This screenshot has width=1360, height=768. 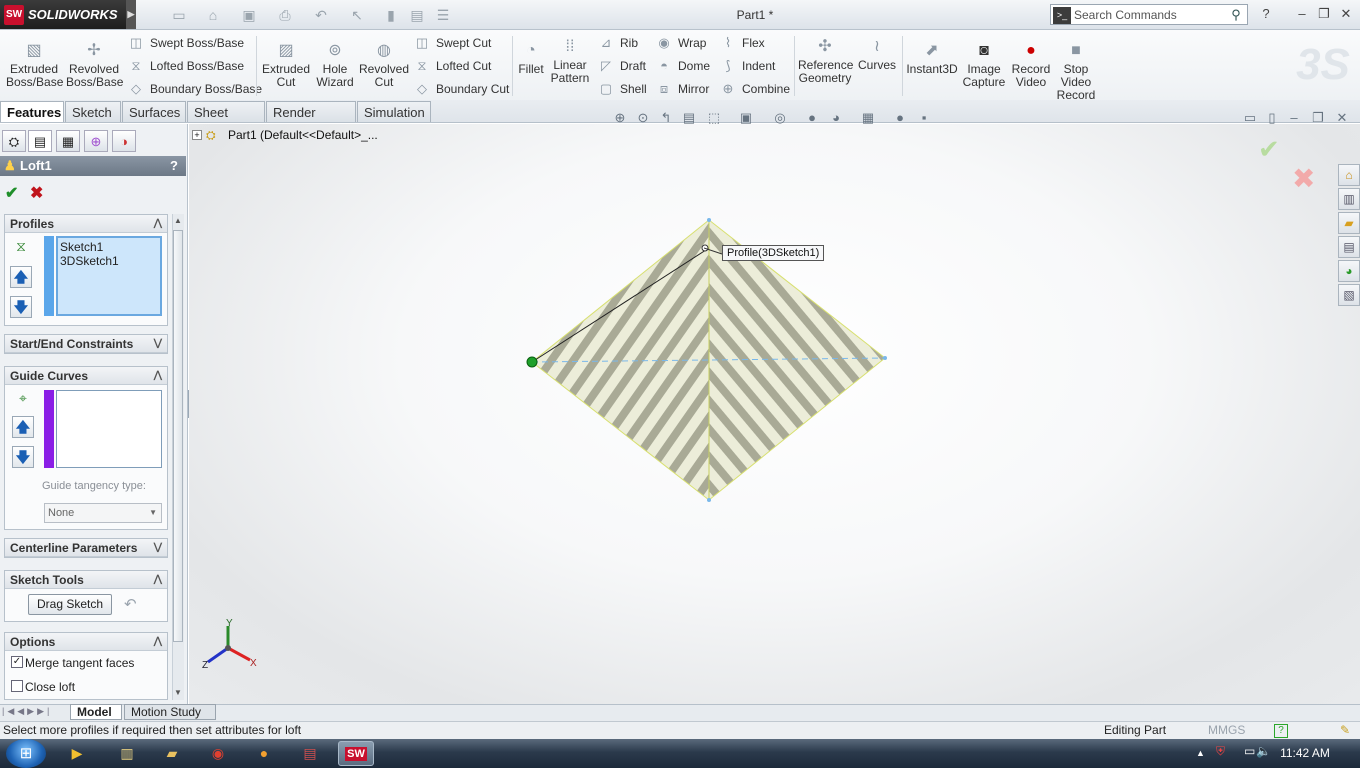 I want to click on hole-wizard-button: ⊚ Hole Wizard, so click(x=335, y=65).